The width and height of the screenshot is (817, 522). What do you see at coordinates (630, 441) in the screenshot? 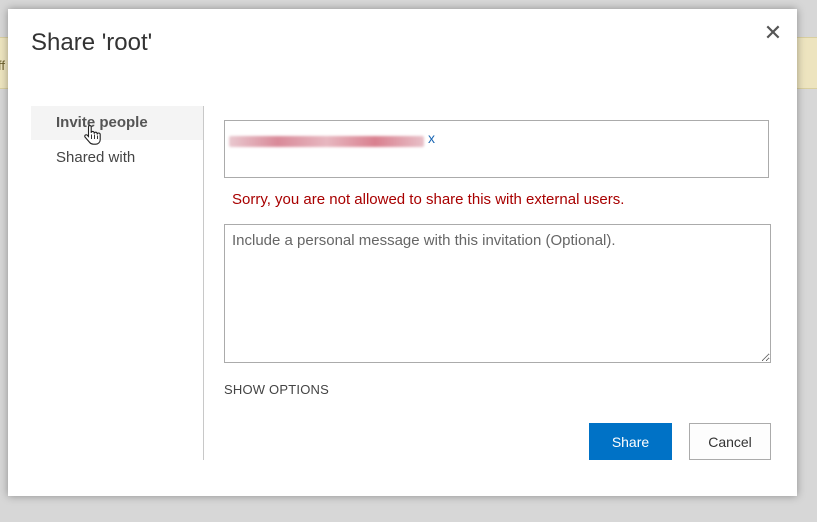
I see `share-button: Share` at bounding box center [630, 441].